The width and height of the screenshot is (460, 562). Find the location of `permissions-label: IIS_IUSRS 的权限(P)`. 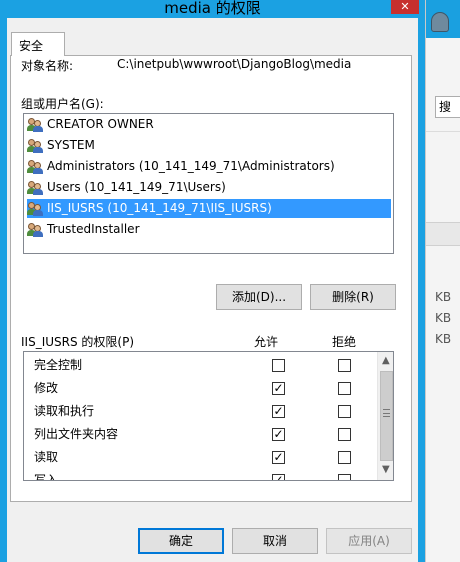

permissions-label: IIS_IUSRS 的权限(P) is located at coordinates (78, 342).